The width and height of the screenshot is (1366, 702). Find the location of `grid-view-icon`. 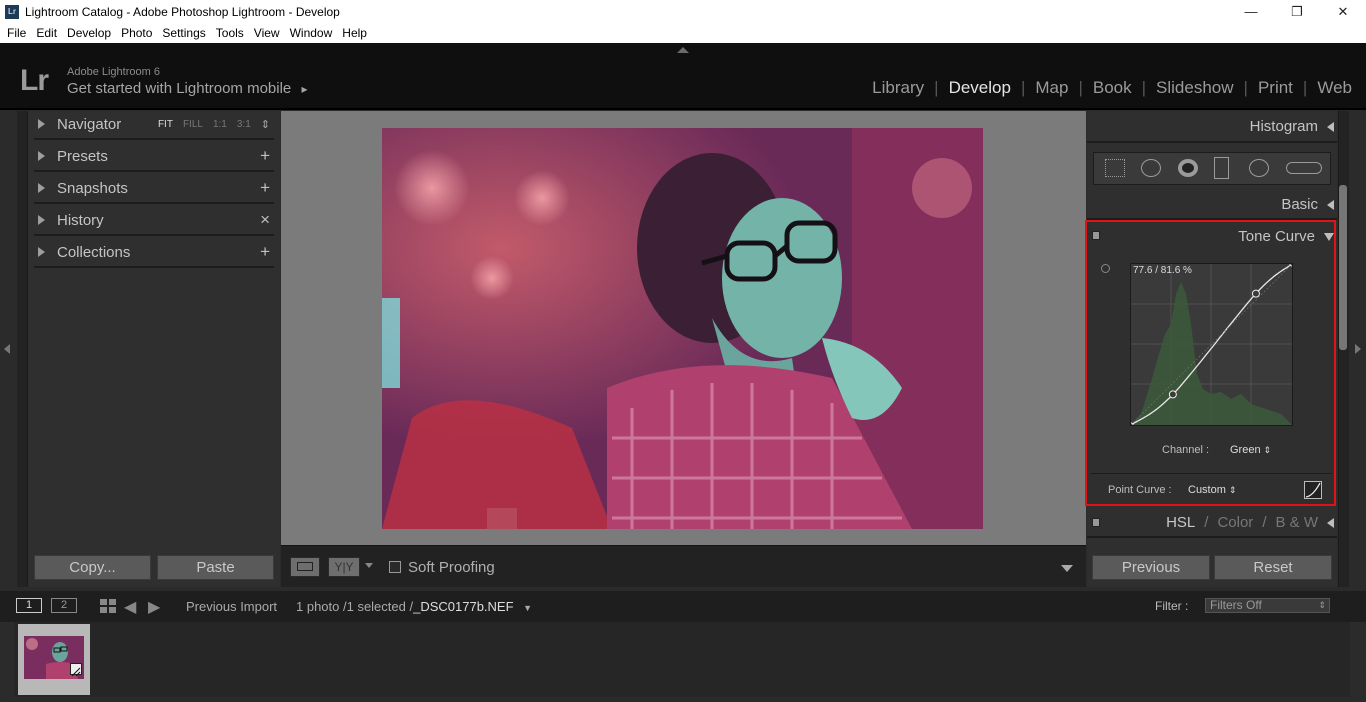

grid-view-icon is located at coordinates (108, 606).